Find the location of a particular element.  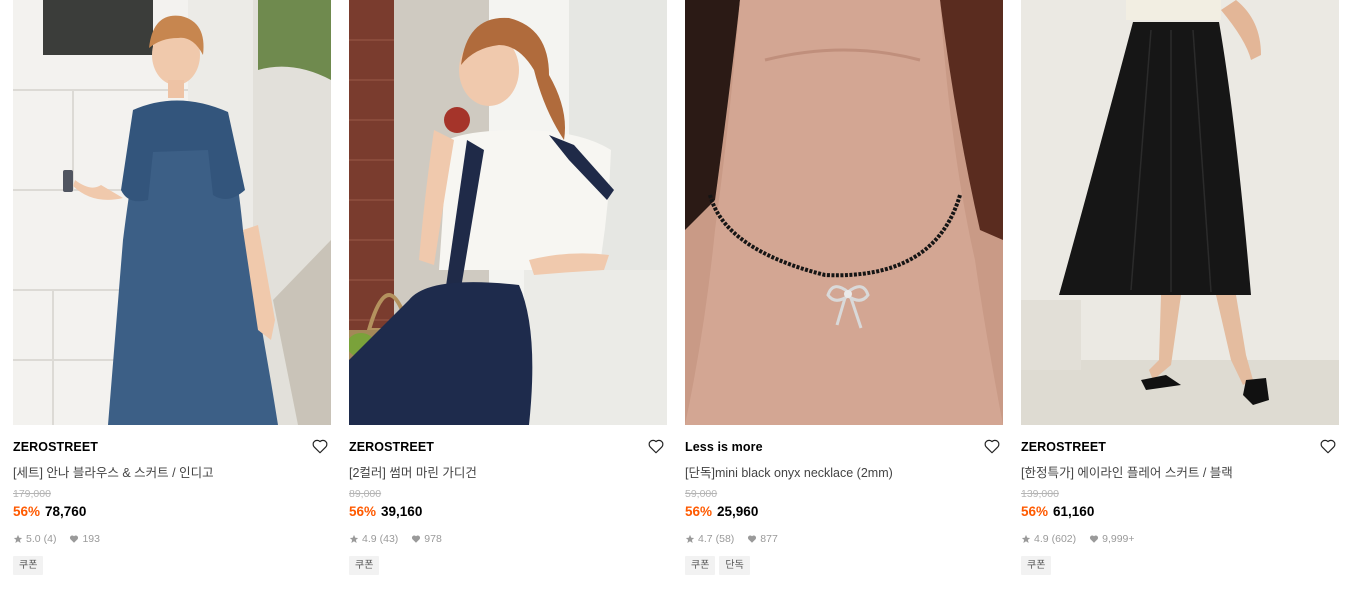

rating: 5.0 is located at coordinates (33, 539).